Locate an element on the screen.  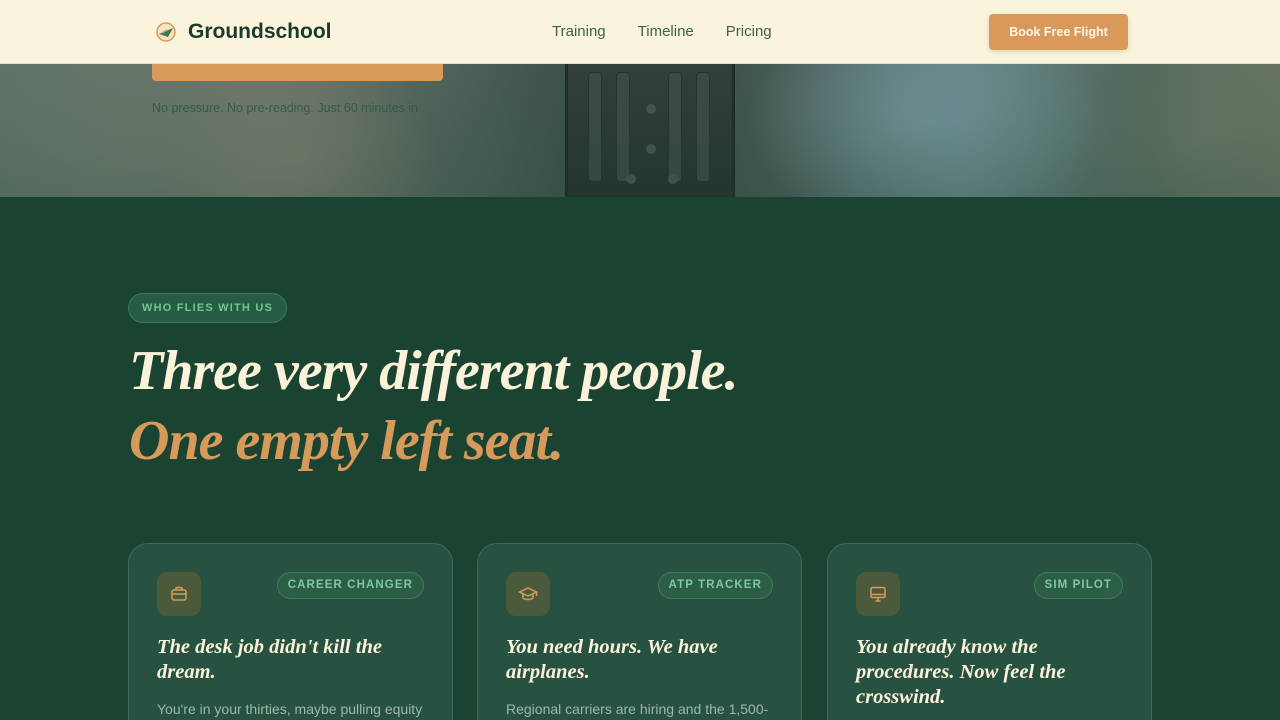
card-tag: SIM PILOT is located at coordinates (1078, 585).